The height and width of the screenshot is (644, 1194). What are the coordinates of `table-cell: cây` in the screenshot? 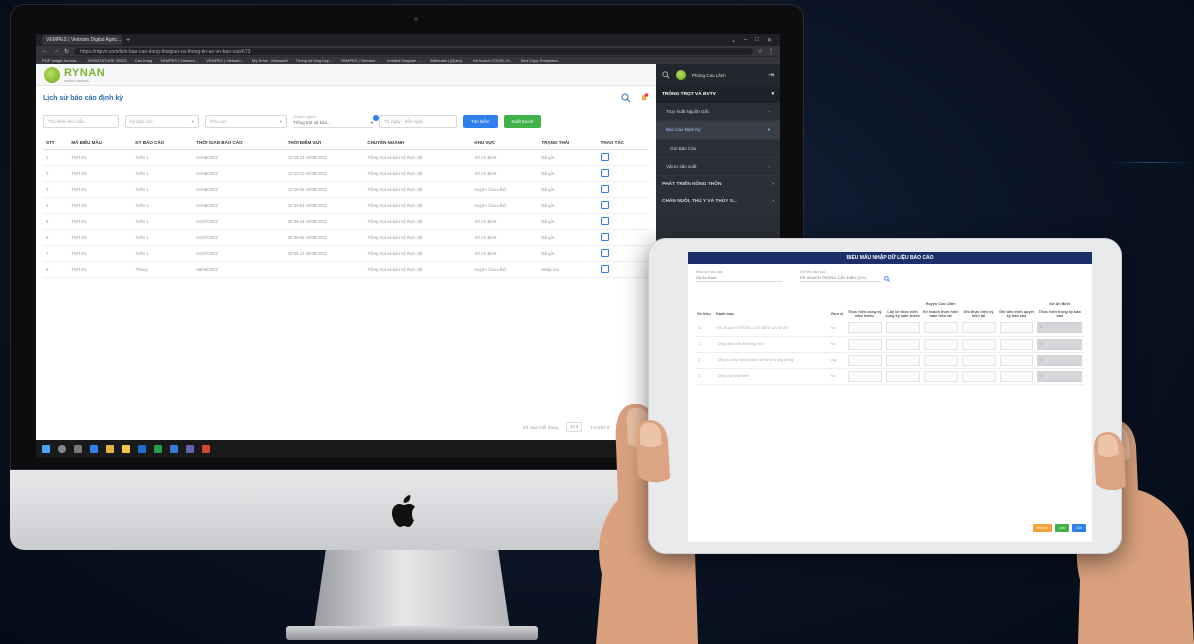 It's located at (837, 360).